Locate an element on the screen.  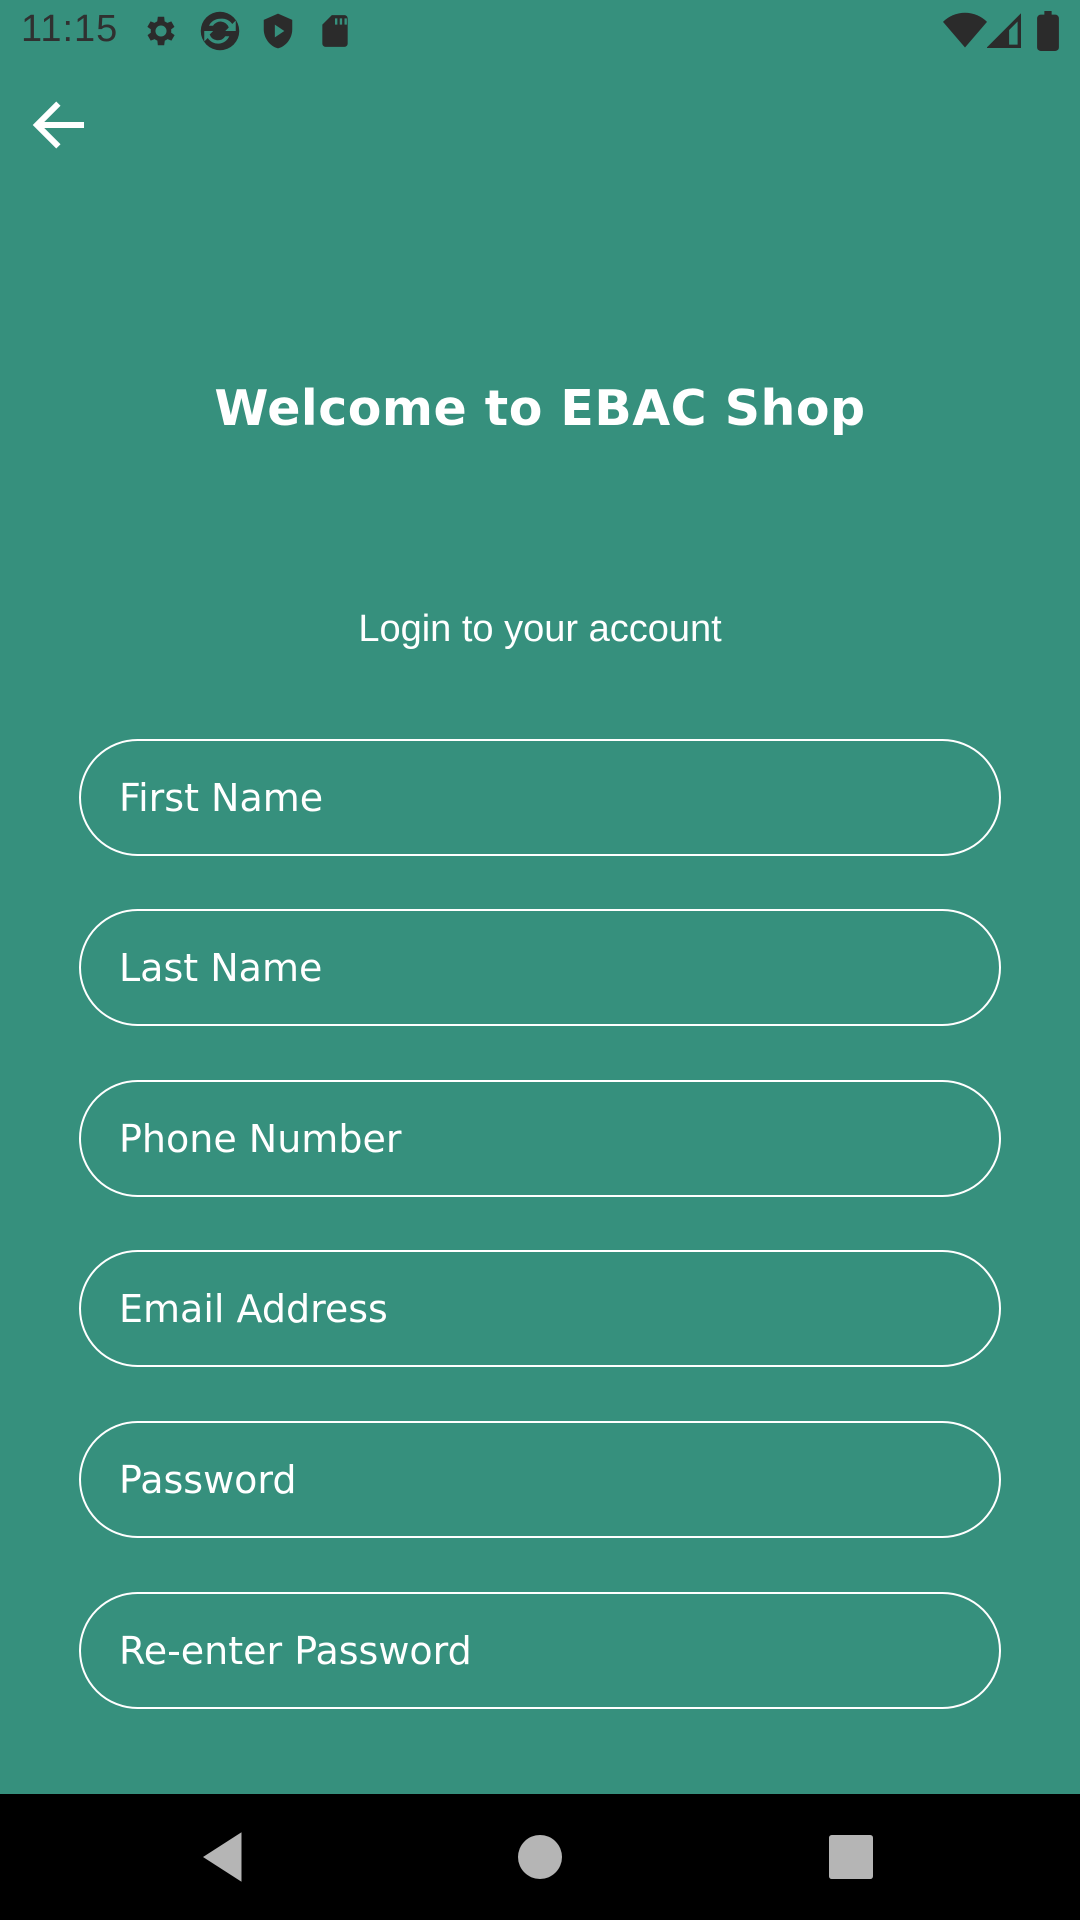
reenter-password-input is located at coordinates (559, 1650).